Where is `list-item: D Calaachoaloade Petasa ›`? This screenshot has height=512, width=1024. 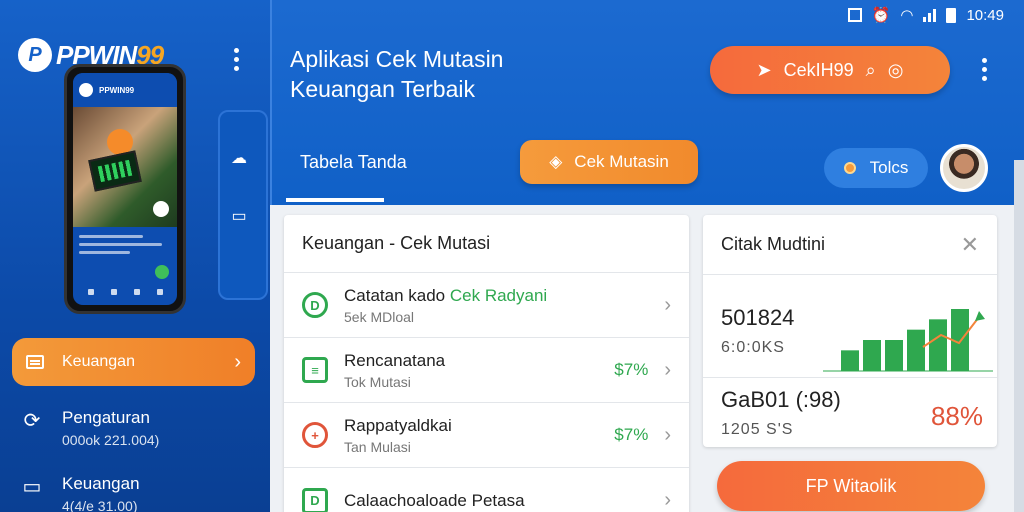
list-item: D Calaachoaloade Petasa › is located at coordinates (486, 490).